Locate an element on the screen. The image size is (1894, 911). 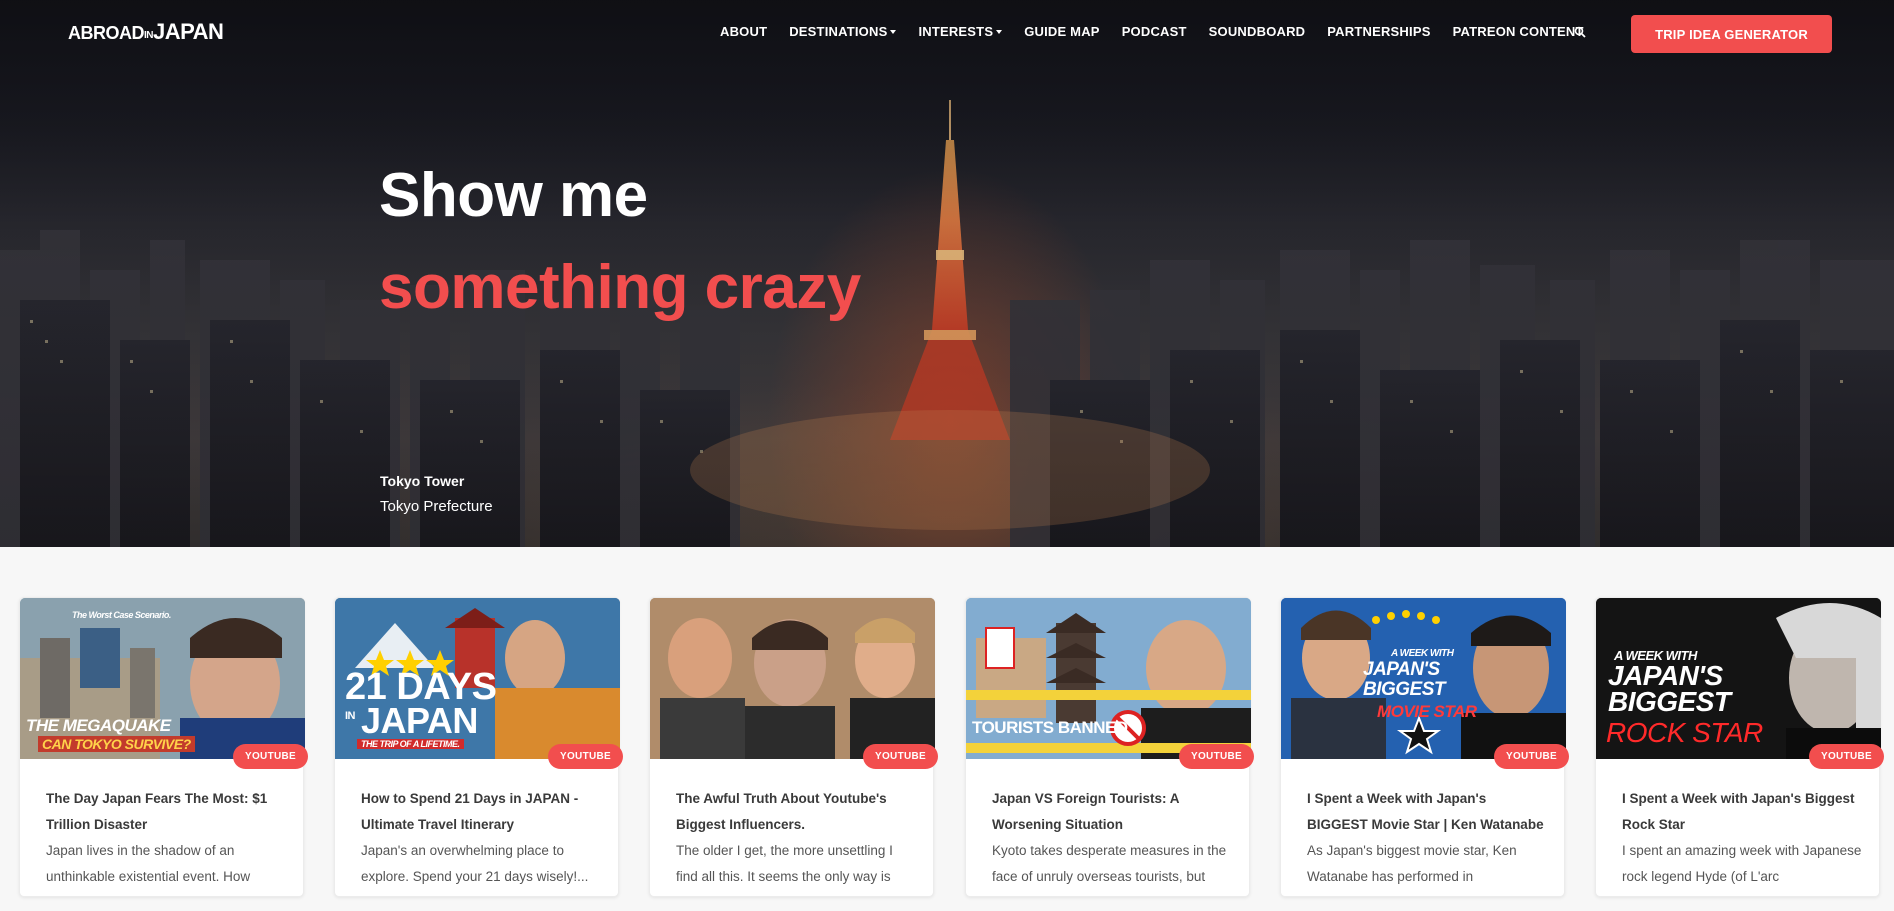
nav-link-about: ABOUT is located at coordinates (743, 31).